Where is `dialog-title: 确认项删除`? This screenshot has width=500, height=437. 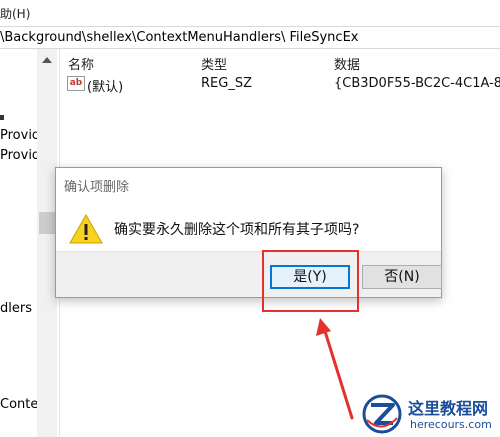
dialog-title: 确认项删除 is located at coordinates (97, 187).